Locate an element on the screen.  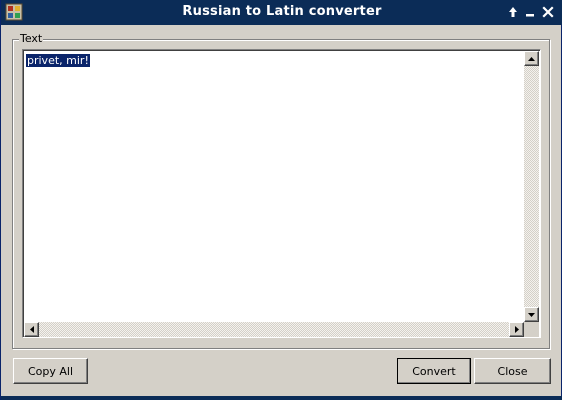
scroll-right-button is located at coordinates (516, 329).